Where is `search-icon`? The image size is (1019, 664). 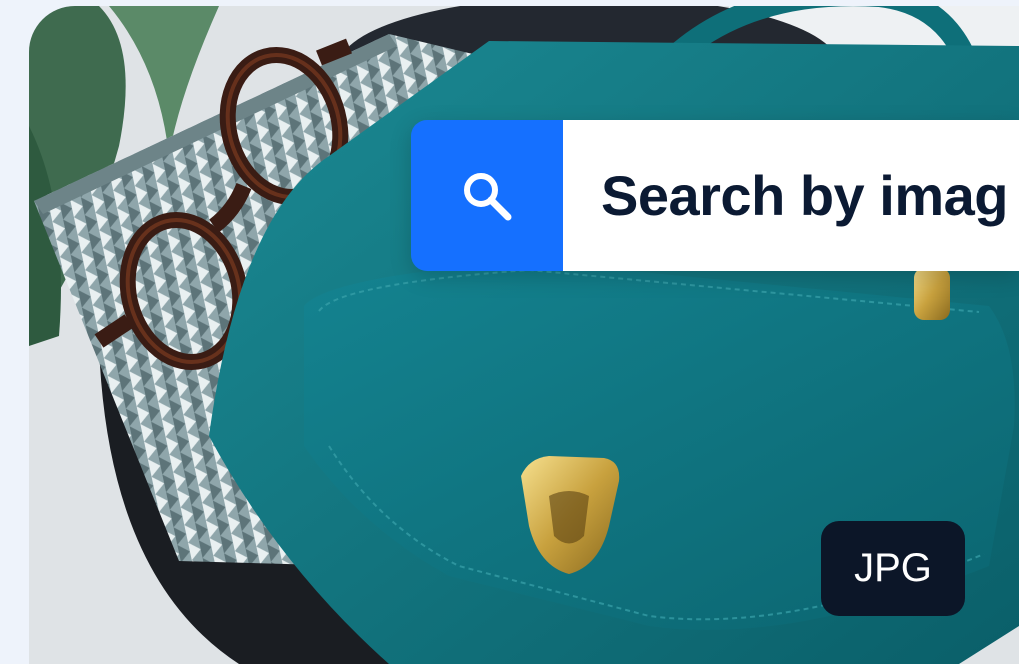
search-icon is located at coordinates (488, 196).